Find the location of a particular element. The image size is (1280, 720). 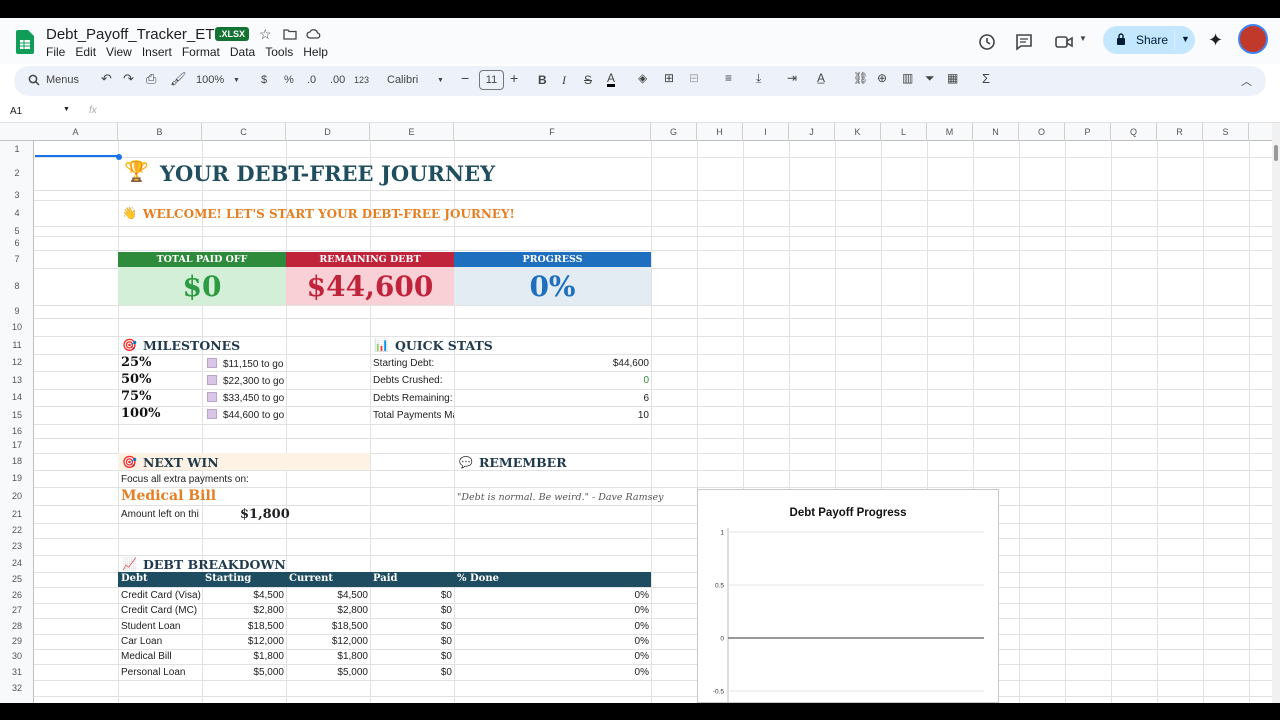

row-header-26: 26 is located at coordinates (17, 595).